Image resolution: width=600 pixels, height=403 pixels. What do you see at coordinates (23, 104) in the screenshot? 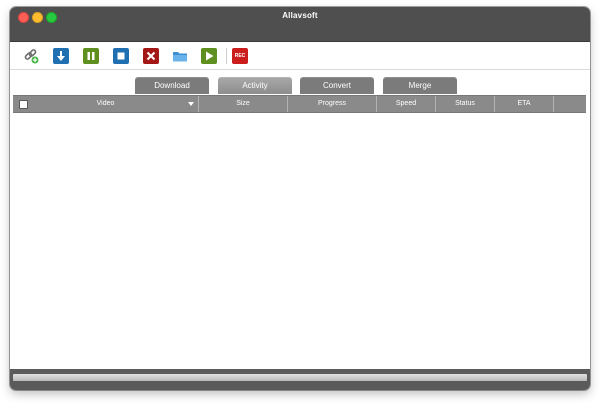
I see `select-all-checkbox` at bounding box center [23, 104].